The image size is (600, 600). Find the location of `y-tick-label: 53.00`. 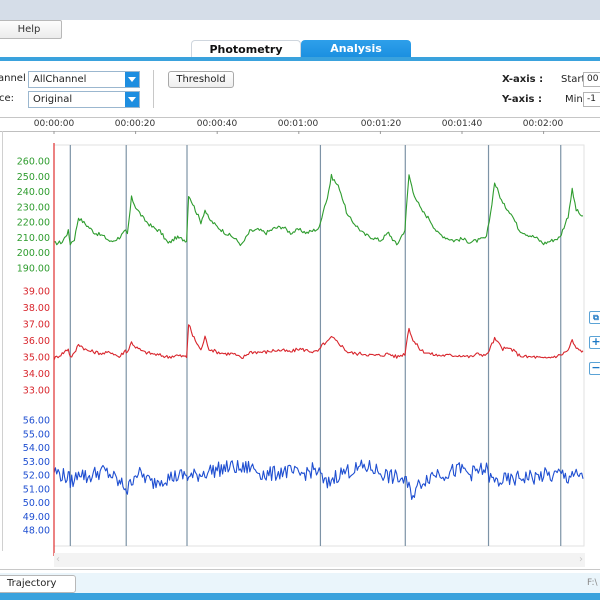

y-tick-label: 53.00 is located at coordinates (36, 462).